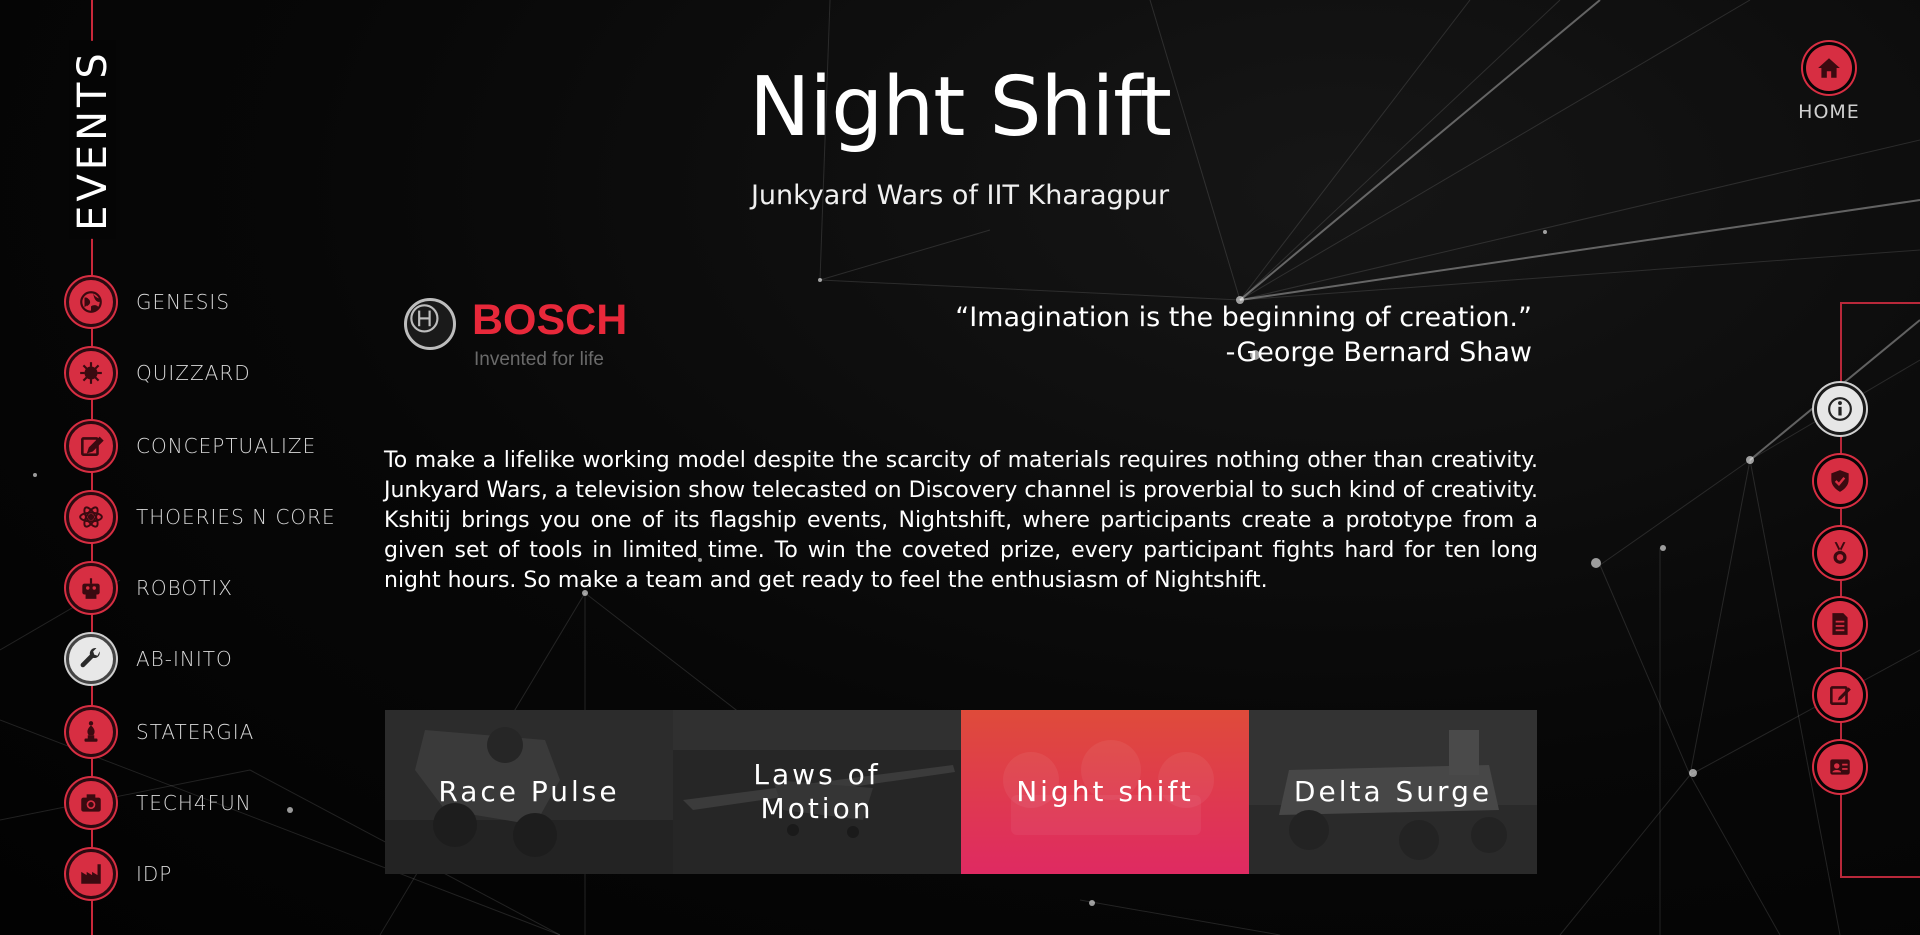 Image resolution: width=1920 pixels, height=935 pixels. Describe the element at coordinates (91, 874) in the screenshot. I see `factory-icon` at that location.